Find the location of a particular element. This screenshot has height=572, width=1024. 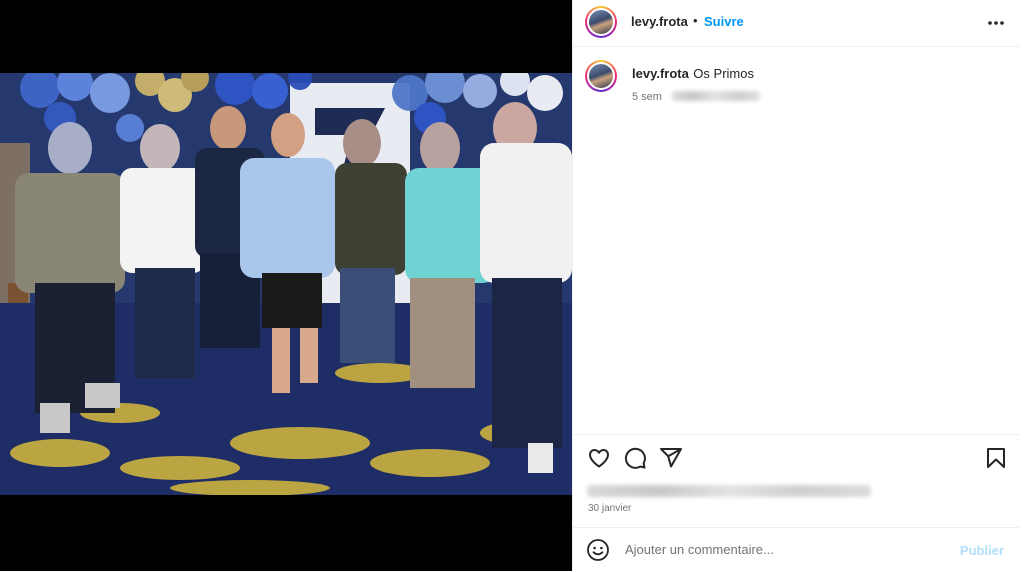

emoji-icon is located at coordinates (598, 552).